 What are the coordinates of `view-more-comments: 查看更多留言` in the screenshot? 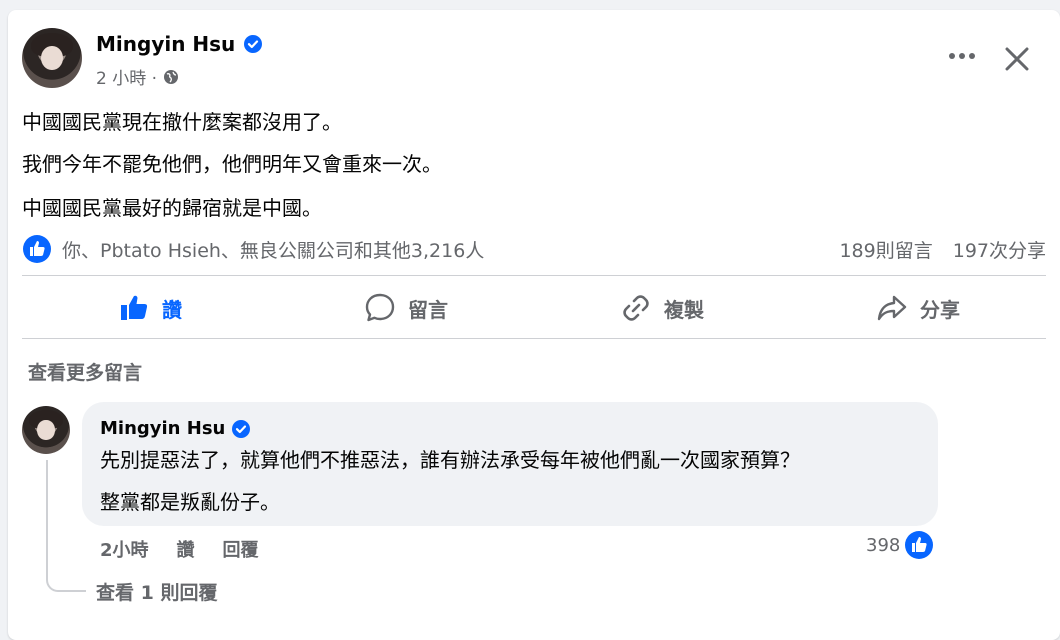 It's located at (85, 371).